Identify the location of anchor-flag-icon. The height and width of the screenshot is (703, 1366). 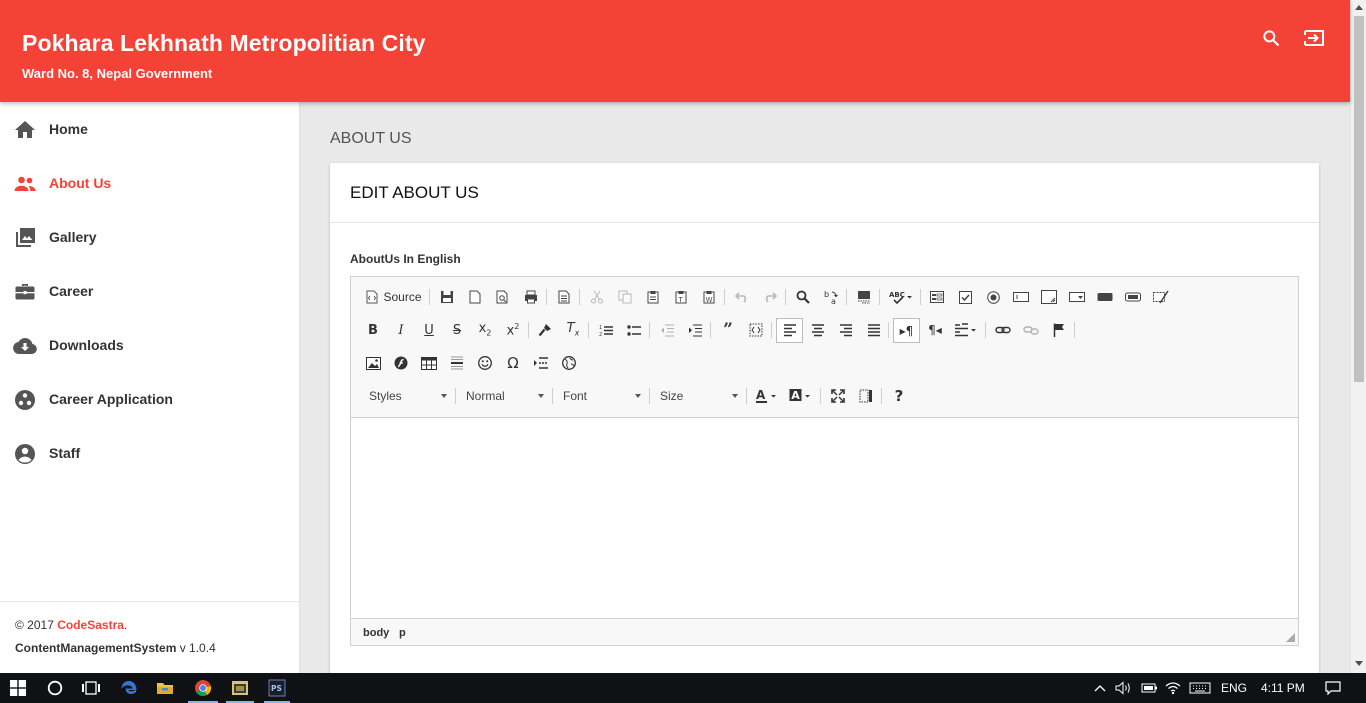
(1059, 330).